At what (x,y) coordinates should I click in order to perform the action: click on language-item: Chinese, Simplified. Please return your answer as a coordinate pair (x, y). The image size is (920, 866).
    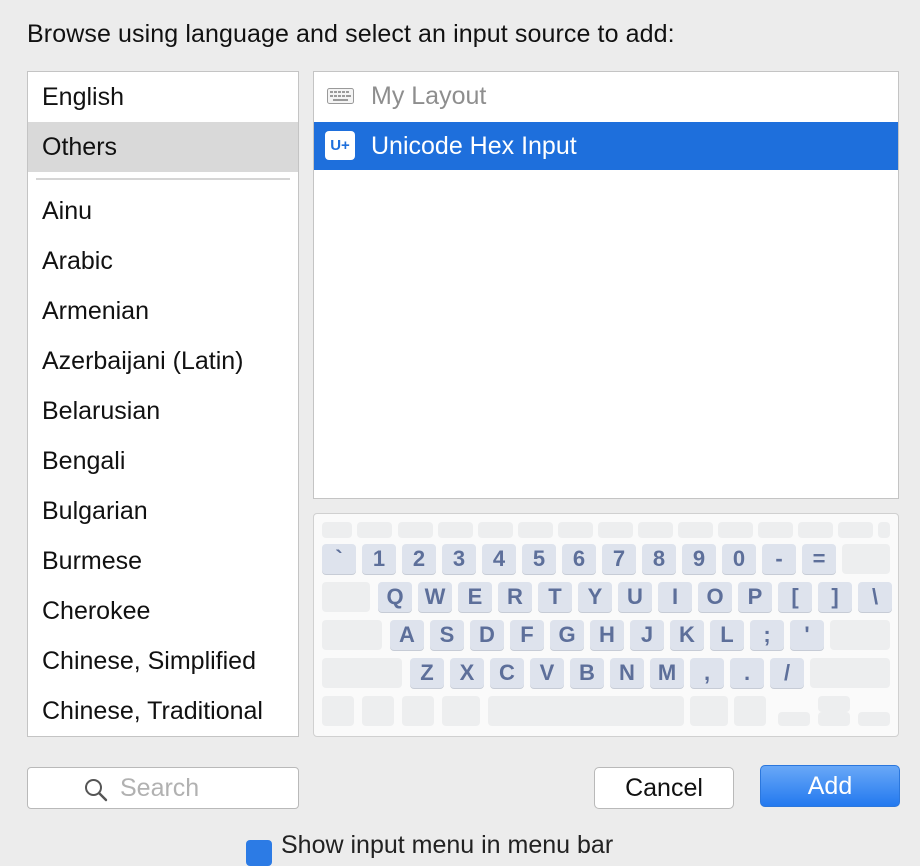
    Looking at the image, I should click on (163, 661).